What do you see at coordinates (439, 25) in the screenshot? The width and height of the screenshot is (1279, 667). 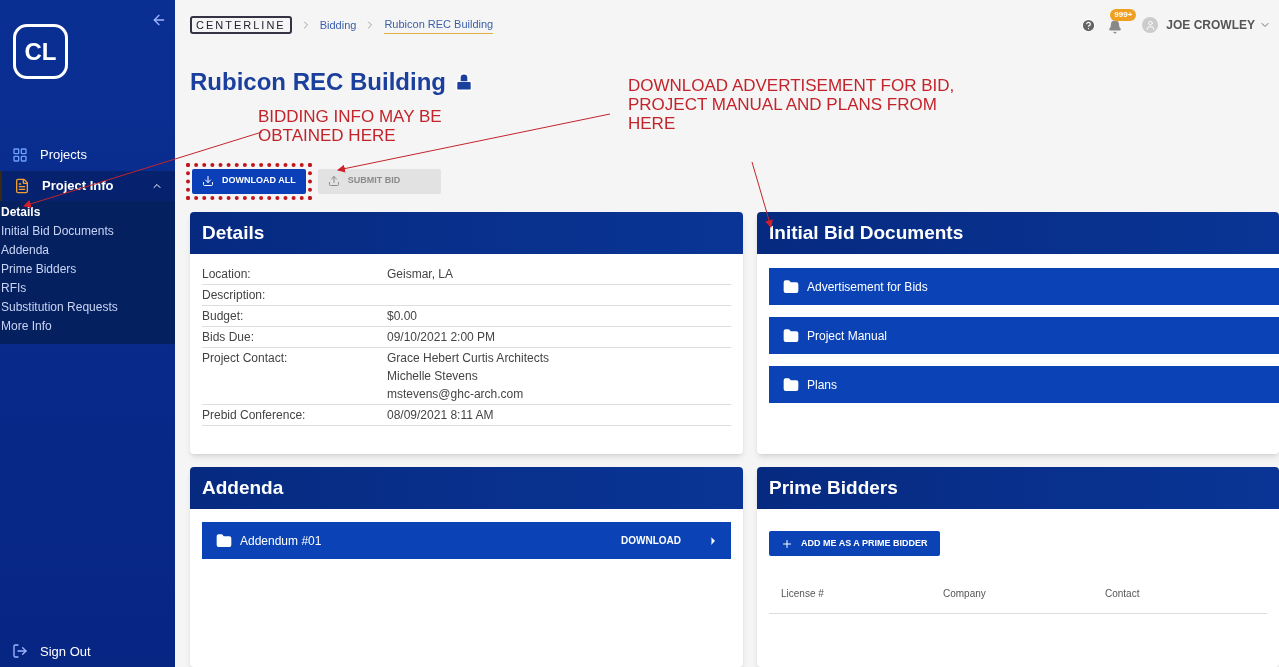 I see `breadcrumb-link: Rubicon REC Building` at bounding box center [439, 25].